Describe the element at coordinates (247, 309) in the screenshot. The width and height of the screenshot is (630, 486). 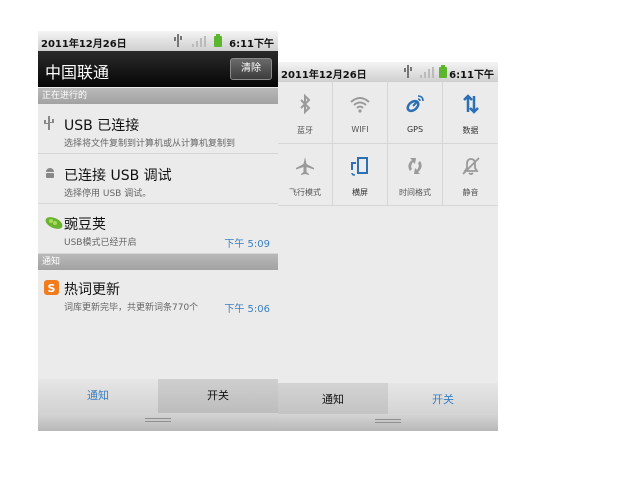
I see `notification-time: 下午 5:06` at that location.